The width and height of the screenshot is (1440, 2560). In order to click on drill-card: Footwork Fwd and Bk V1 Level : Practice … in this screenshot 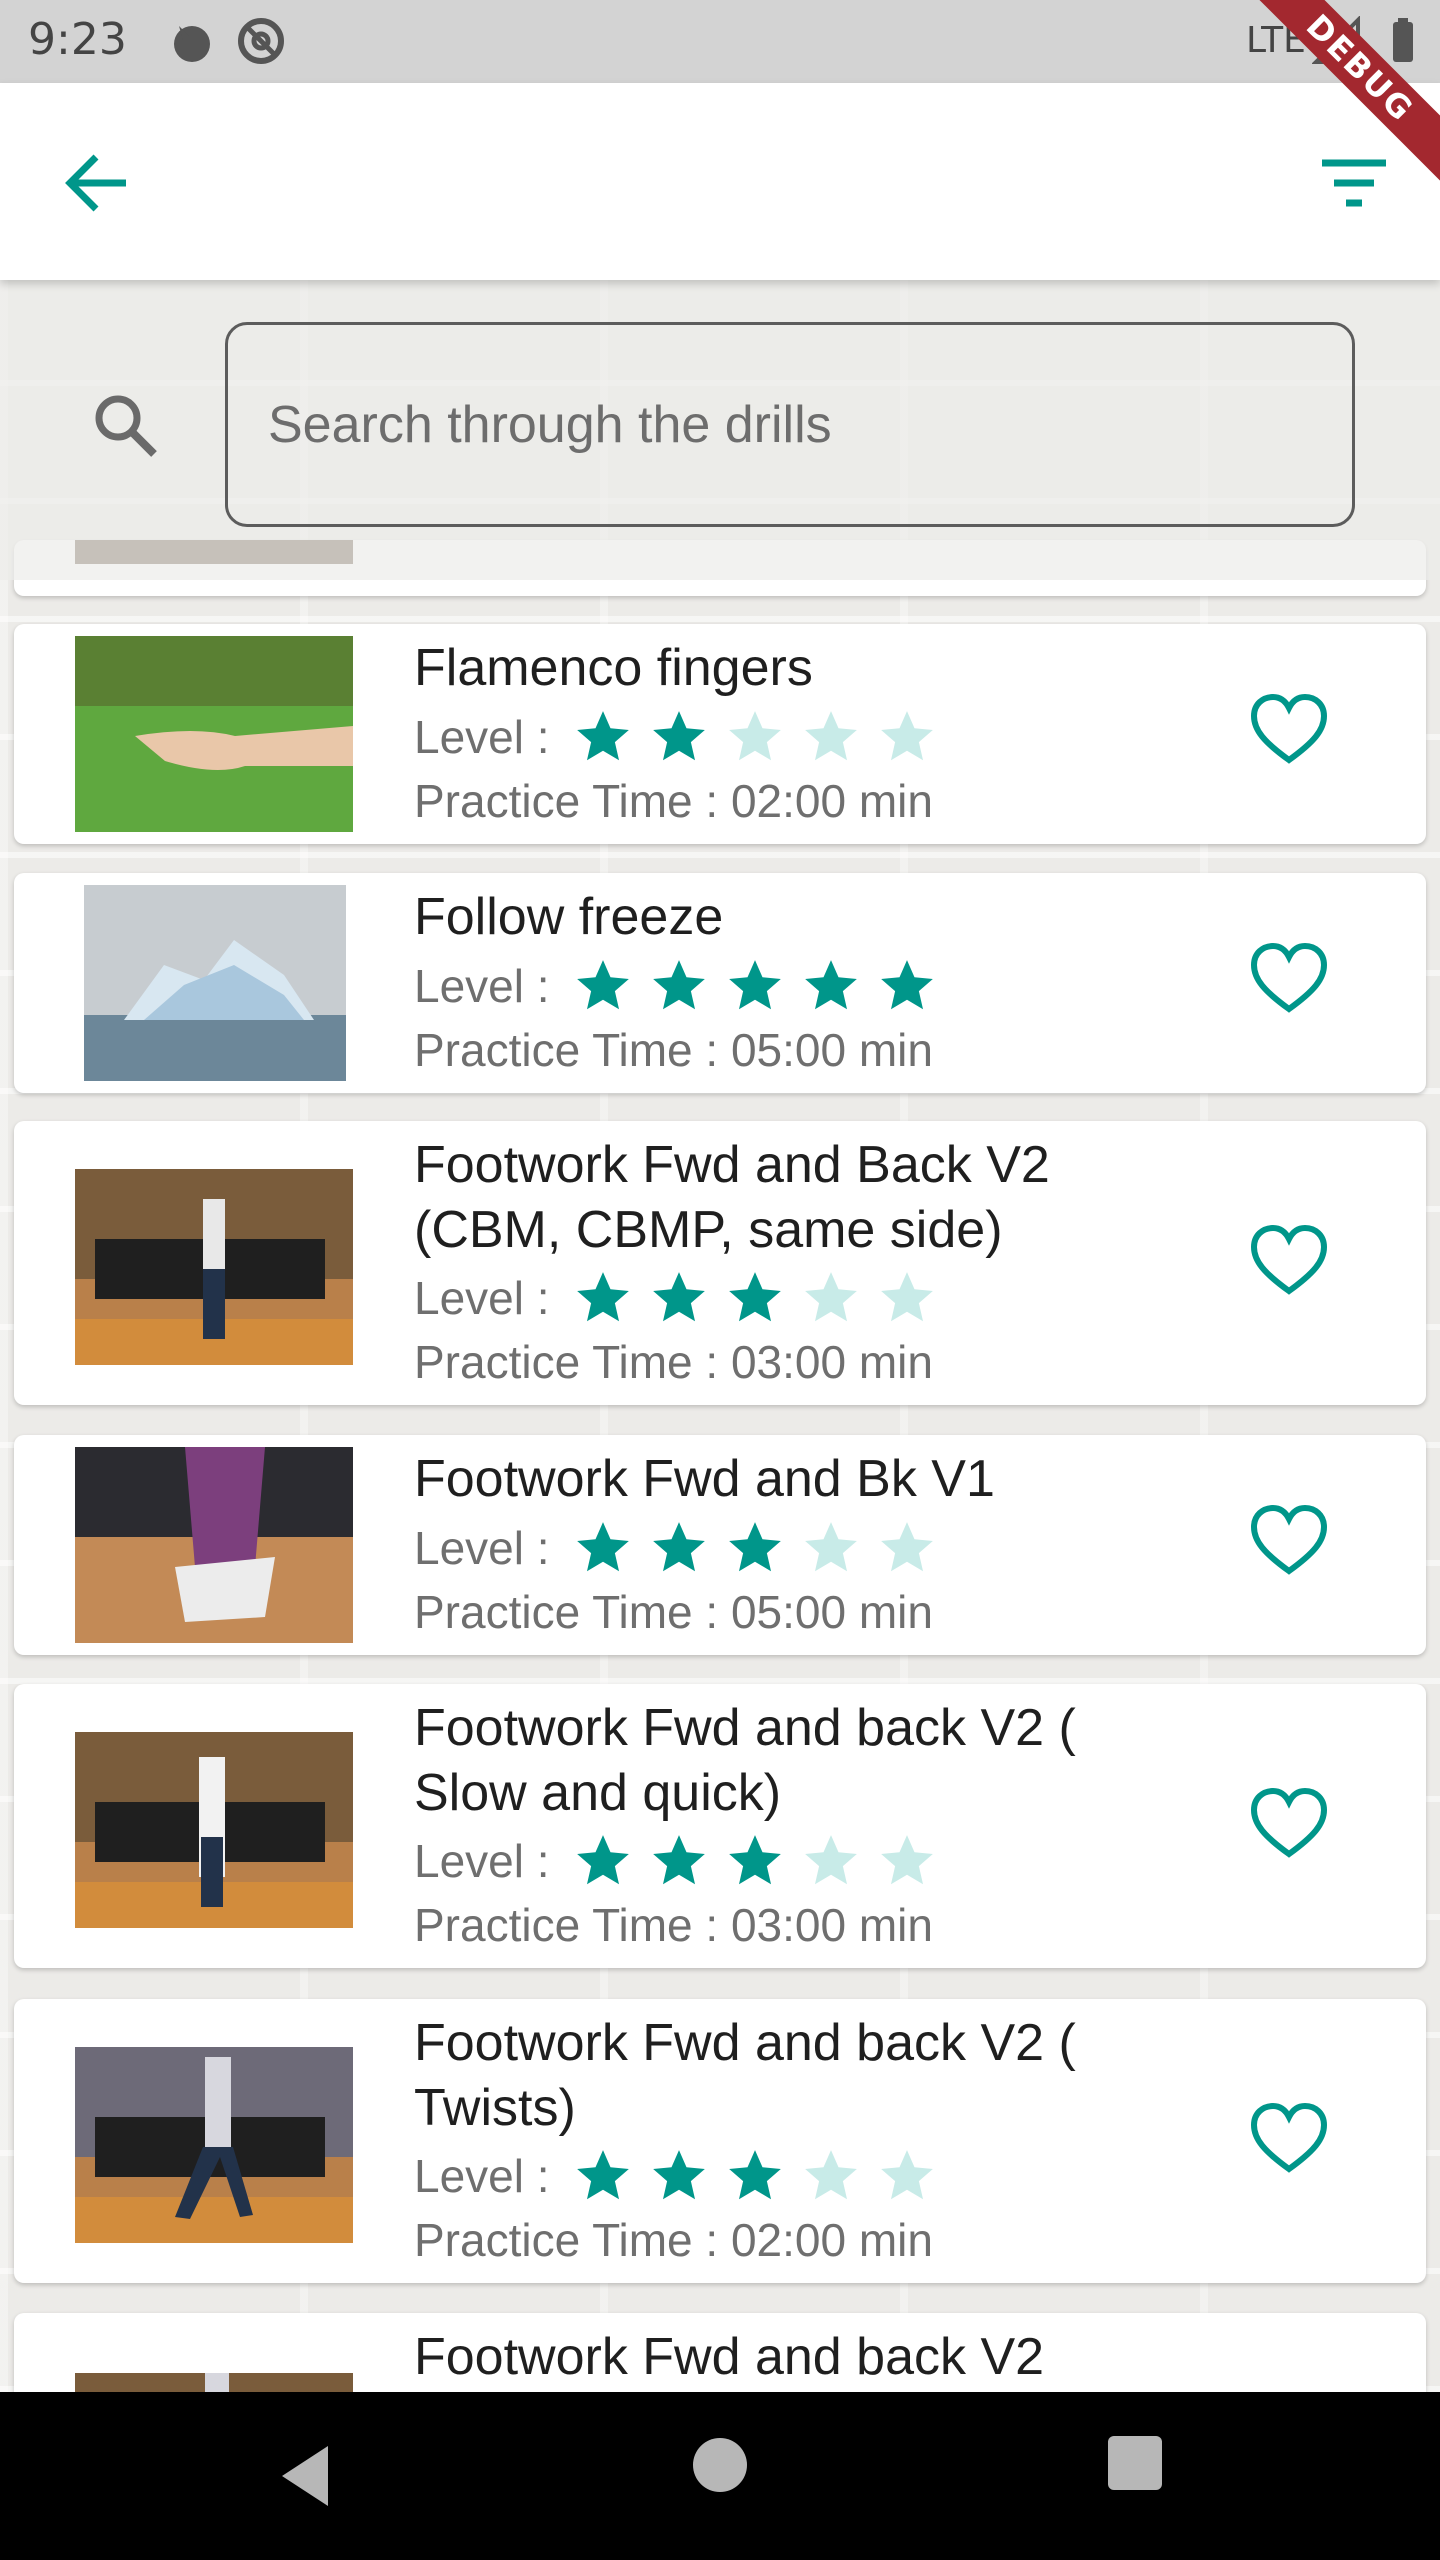, I will do `click(720, 1545)`.